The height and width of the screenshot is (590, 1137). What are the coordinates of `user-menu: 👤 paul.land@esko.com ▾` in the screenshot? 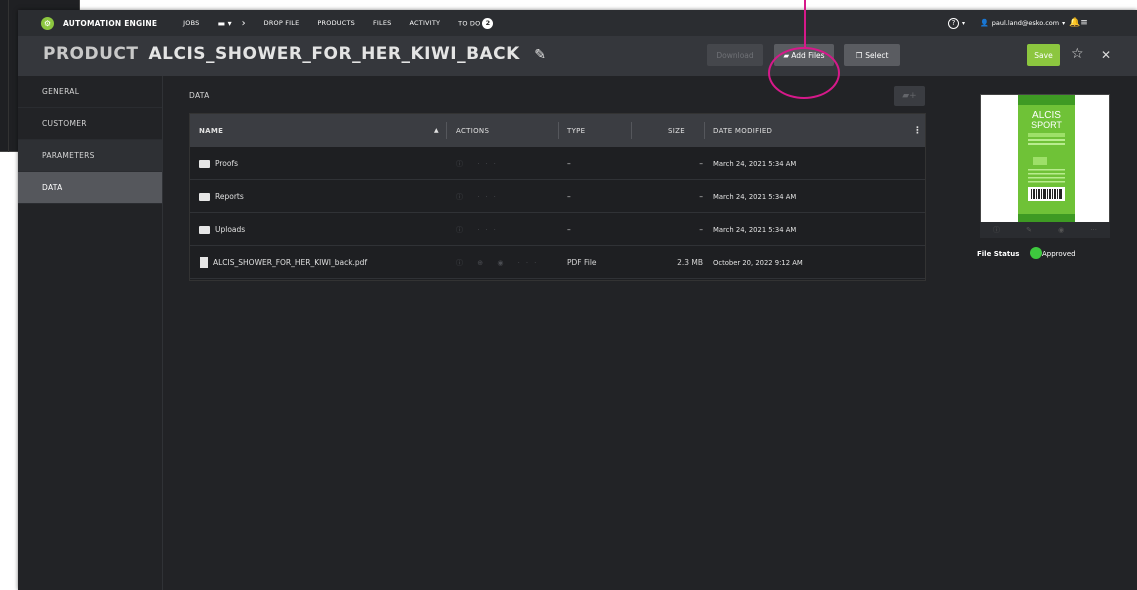 It's located at (1022, 23).